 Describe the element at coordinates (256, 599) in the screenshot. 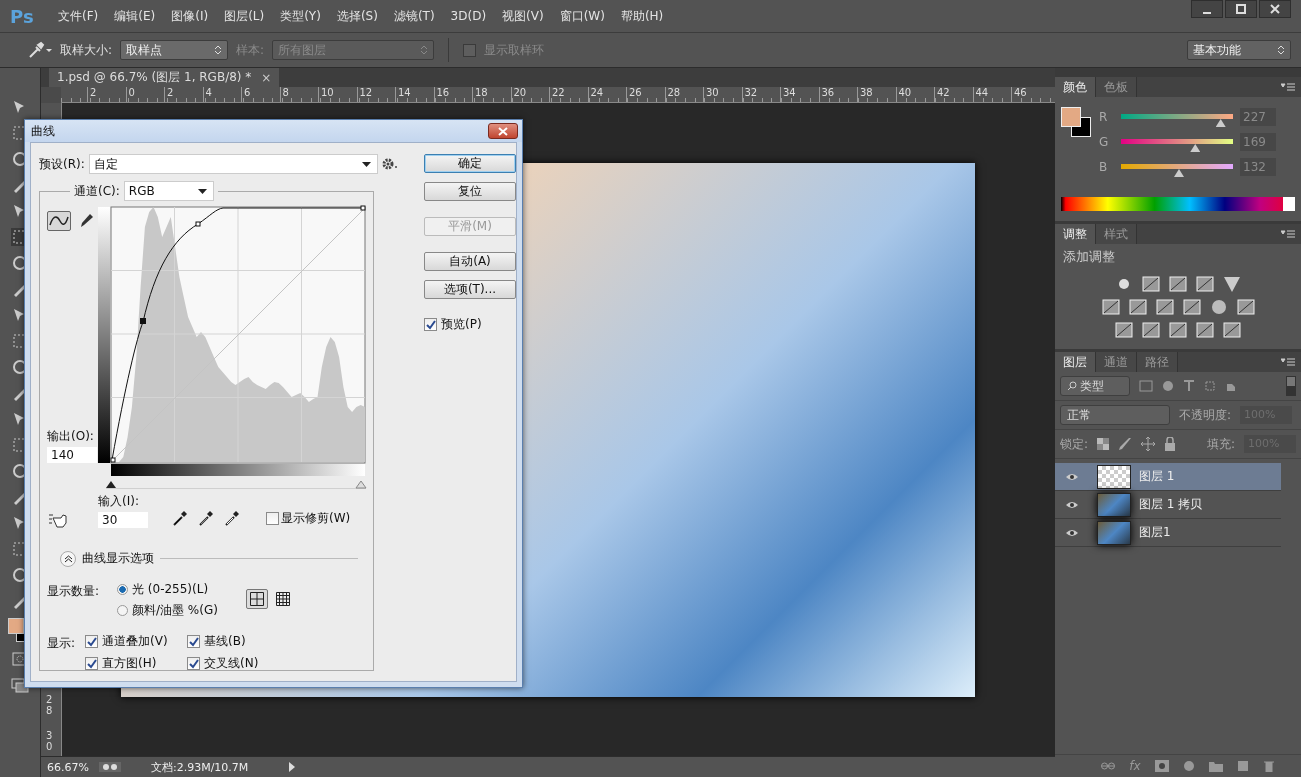

I see `coarse-grid-button` at that location.